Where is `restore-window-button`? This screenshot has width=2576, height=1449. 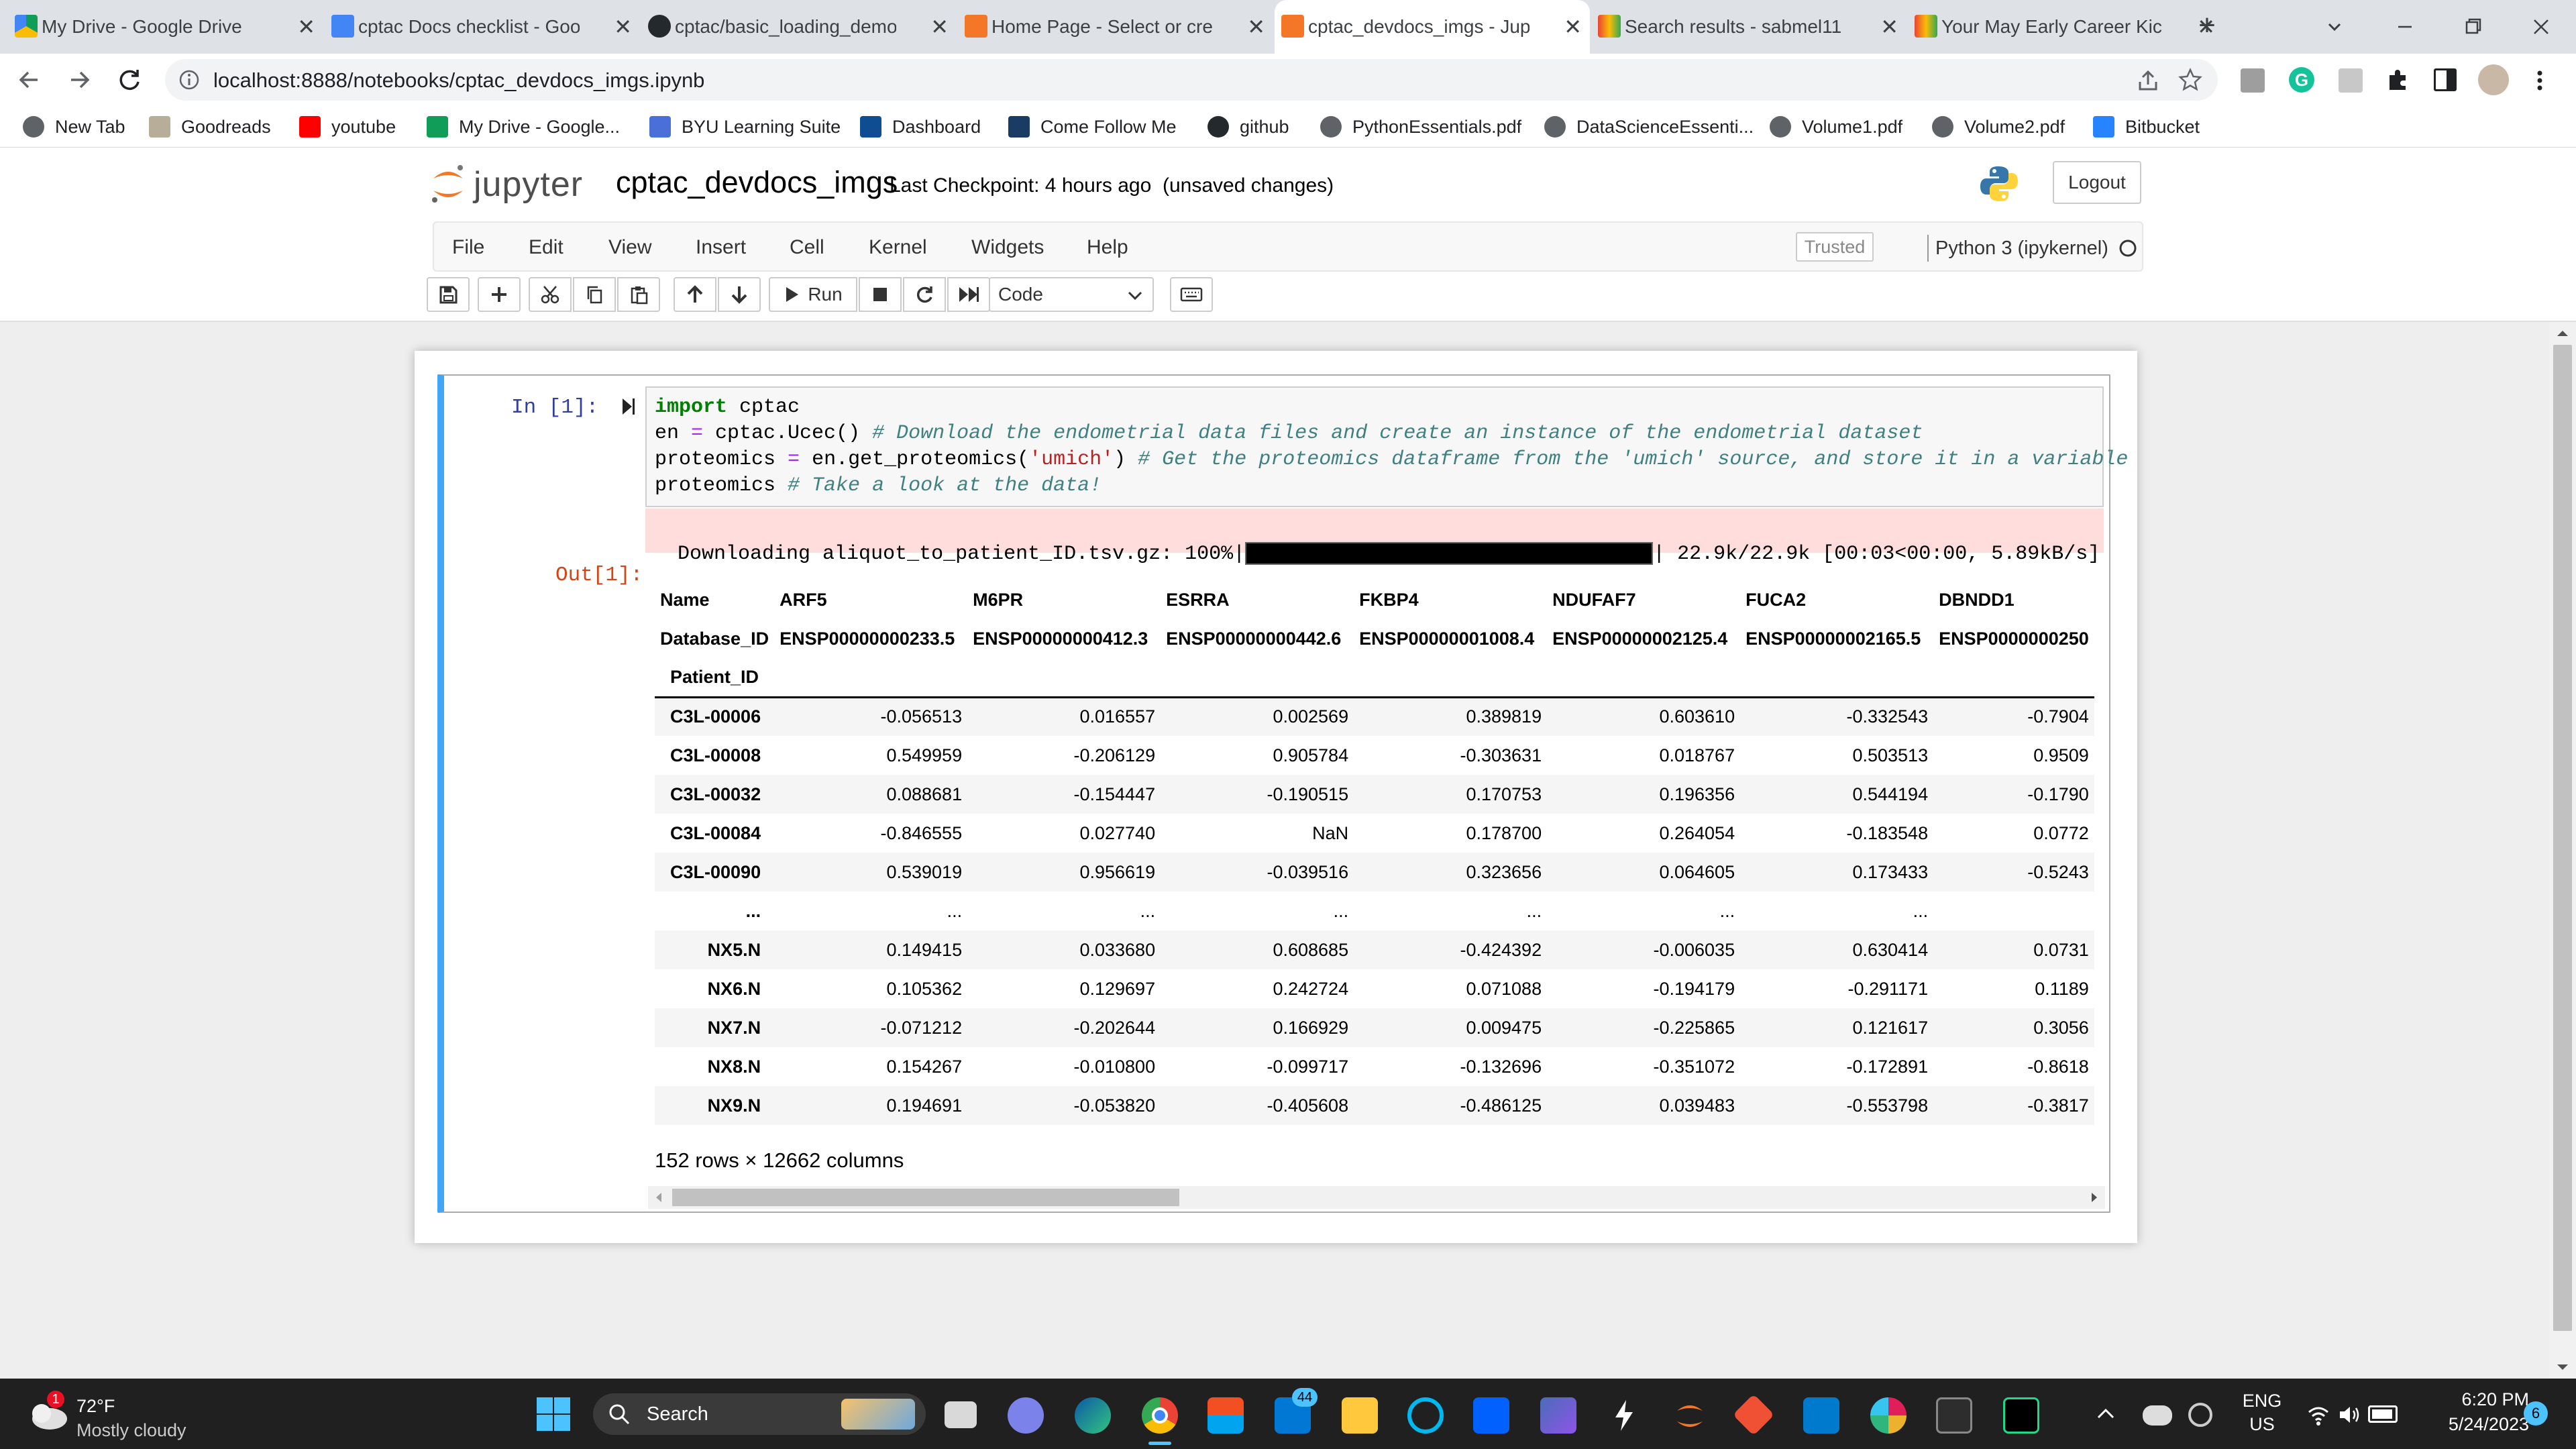 restore-window-button is located at coordinates (2472, 26).